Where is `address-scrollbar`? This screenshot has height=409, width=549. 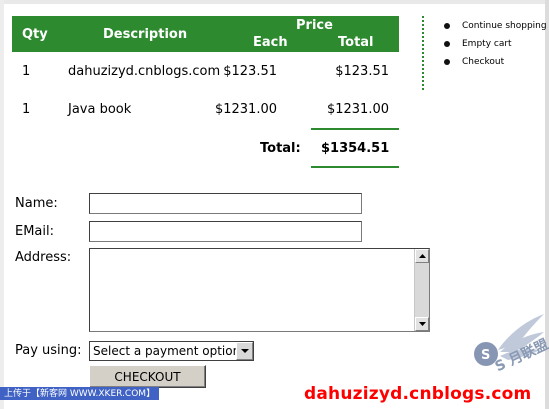
address-scrollbar is located at coordinates (421, 290).